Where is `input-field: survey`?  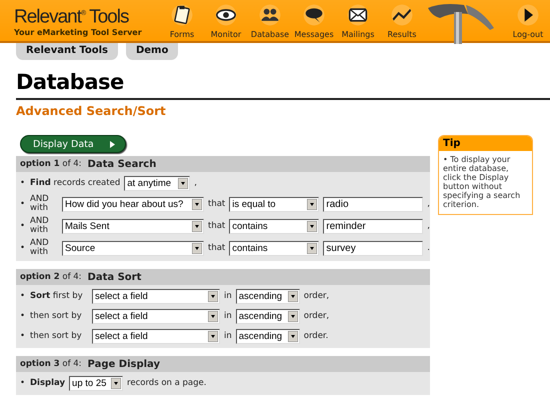 input-field: survey is located at coordinates (373, 248).